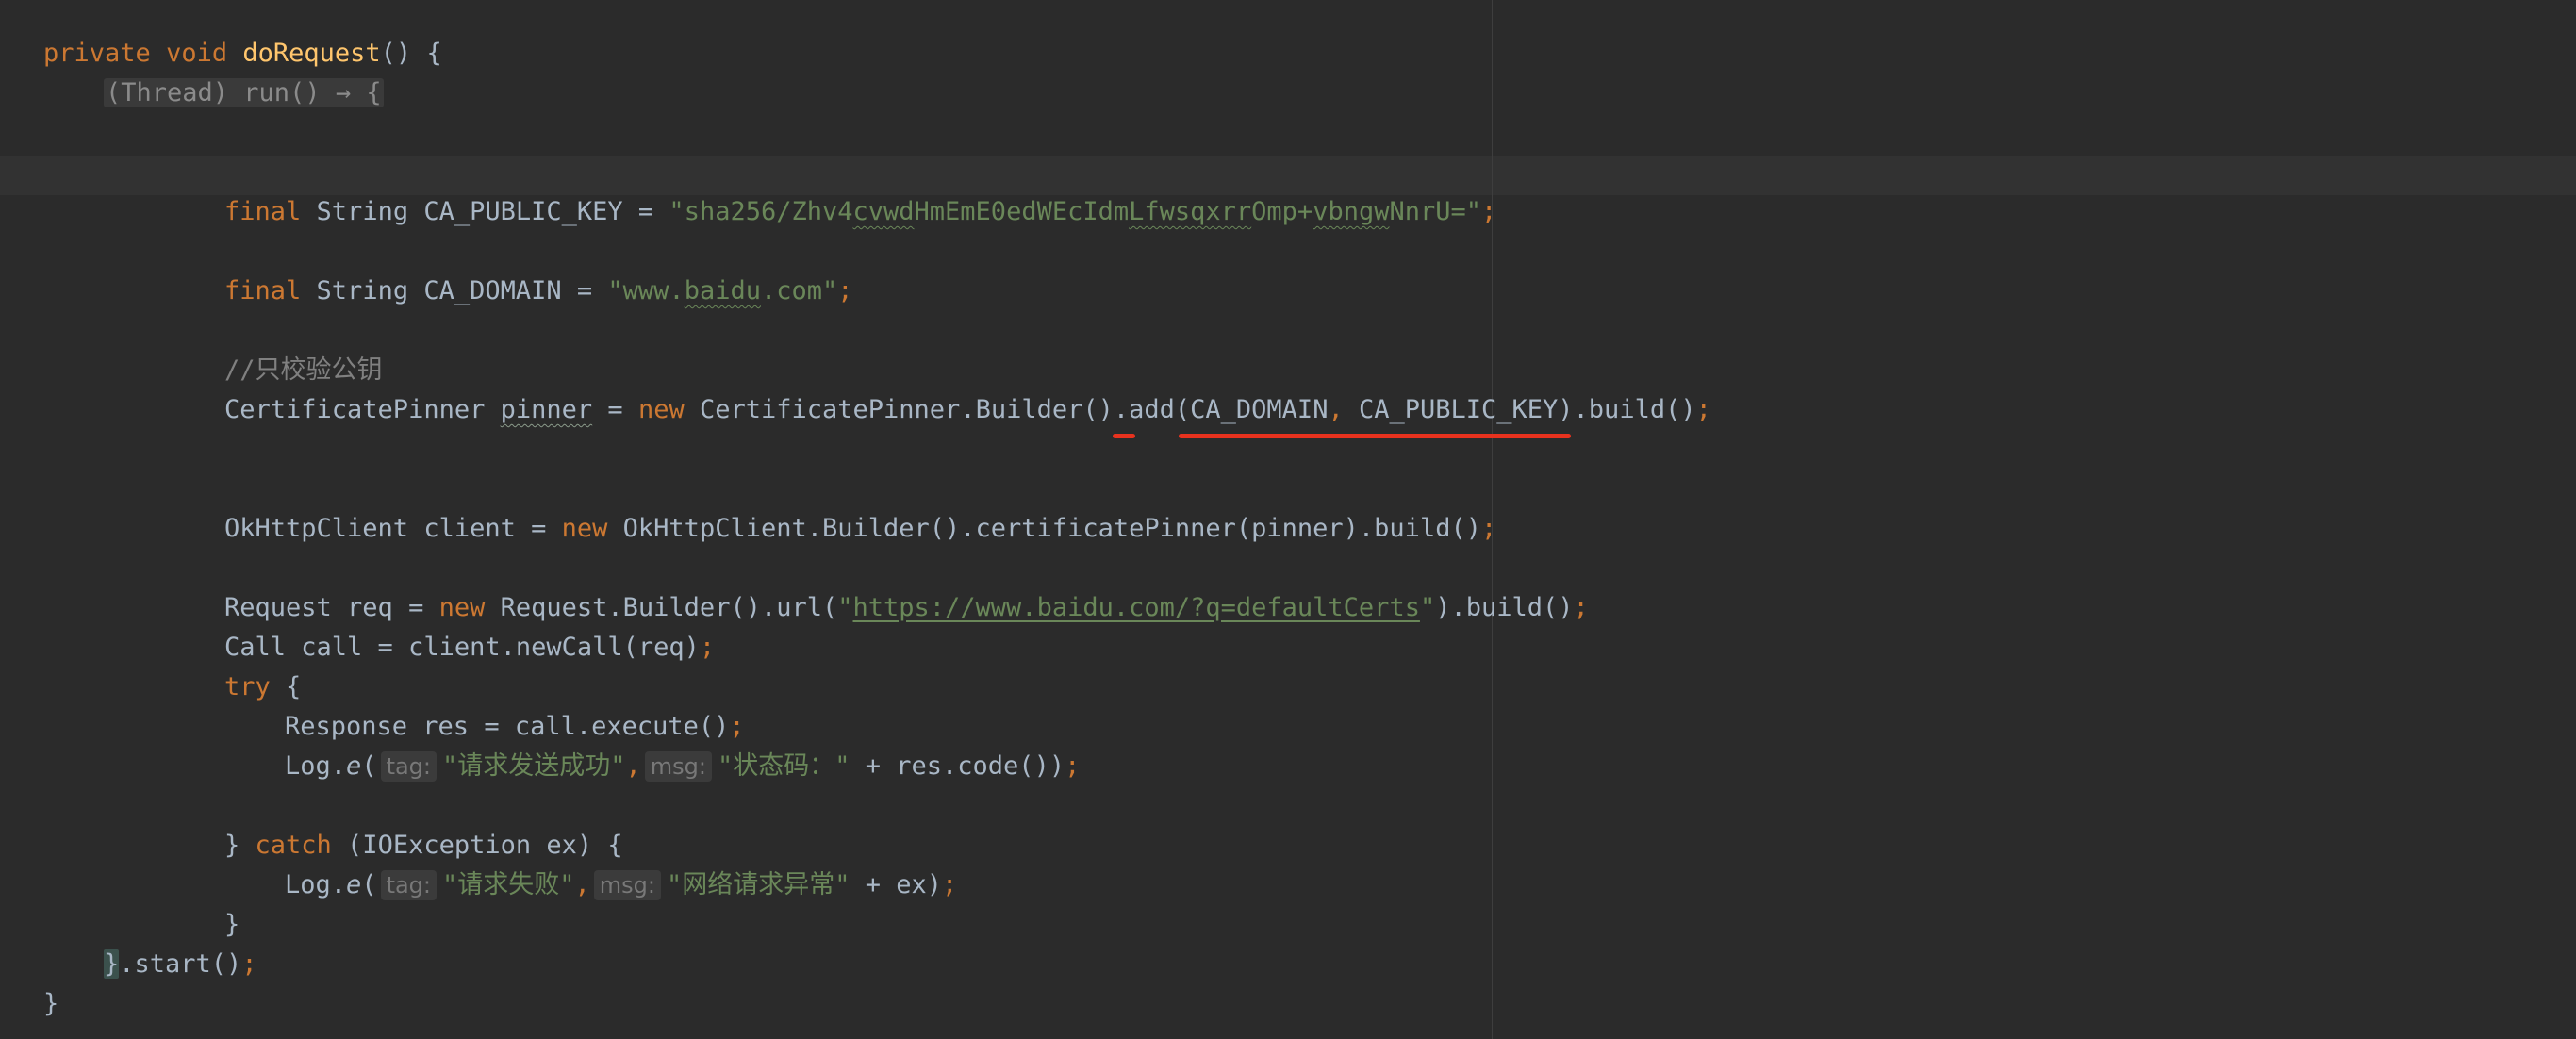 The width and height of the screenshot is (2576, 1039). I want to click on code-line-try: try {, so click(262, 687).